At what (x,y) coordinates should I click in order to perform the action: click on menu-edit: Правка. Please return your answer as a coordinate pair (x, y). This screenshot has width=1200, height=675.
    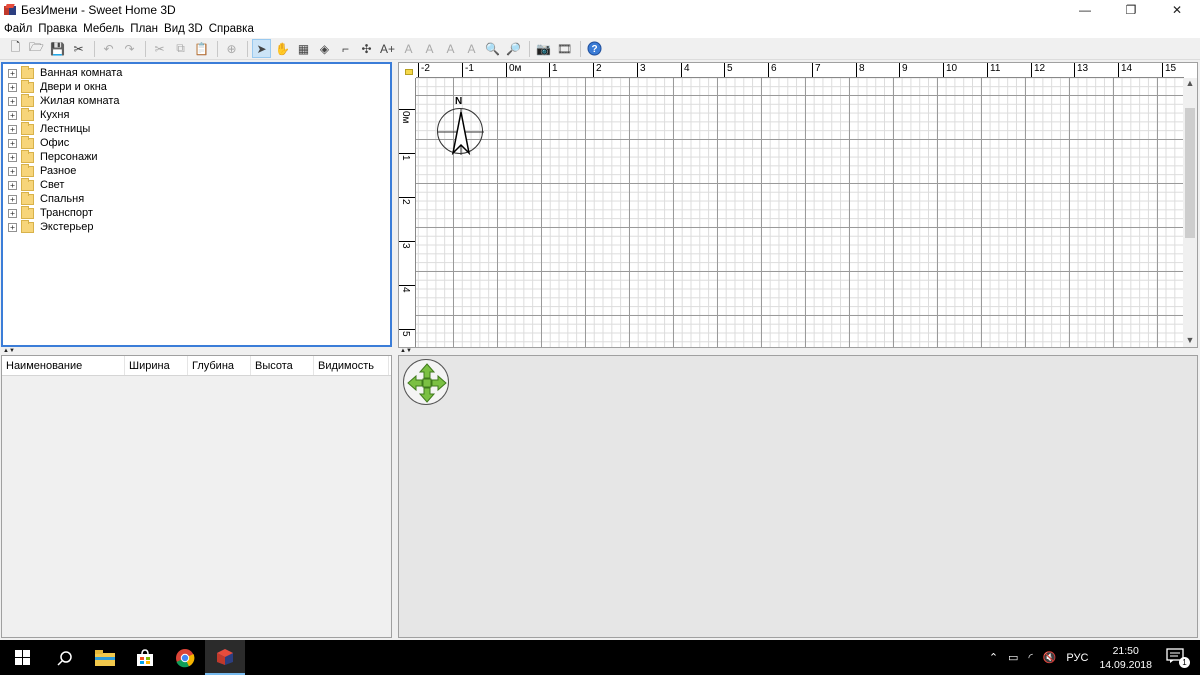
    Looking at the image, I should click on (58, 29).